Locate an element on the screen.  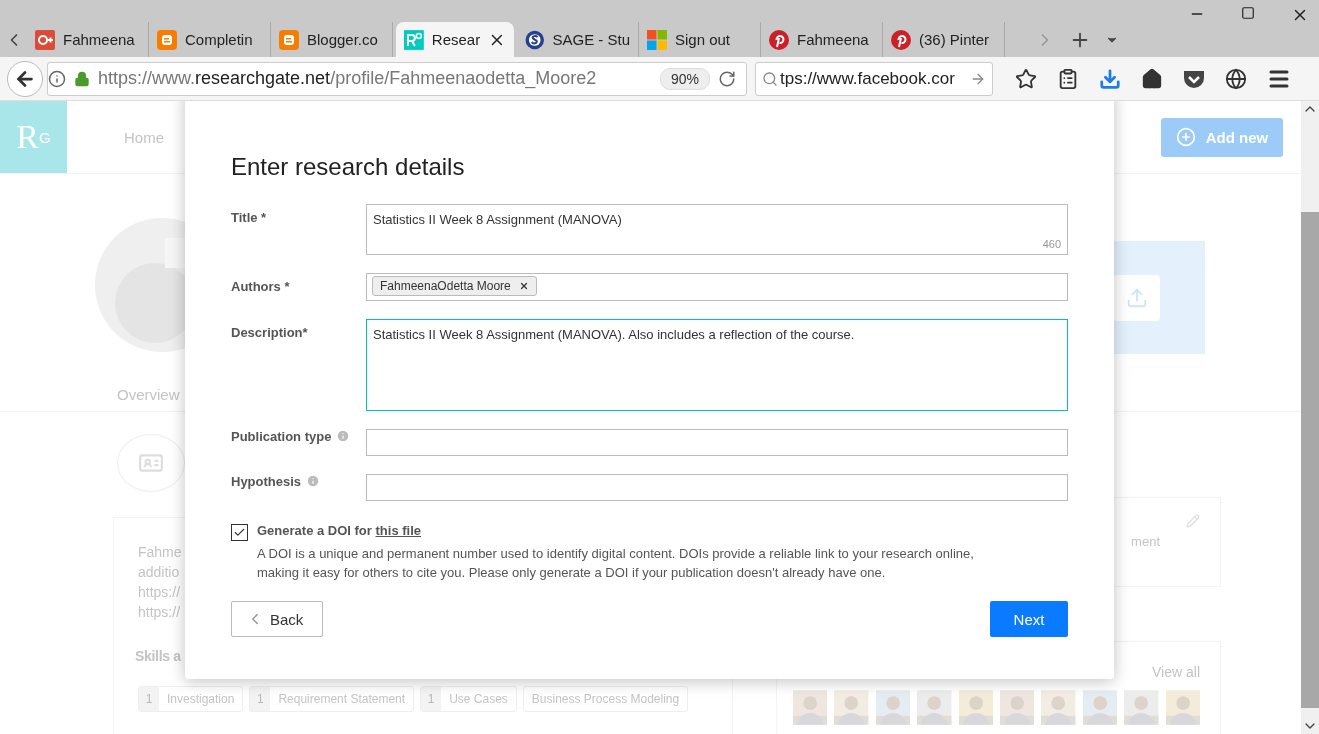
info-icon is located at coordinates (57, 78).